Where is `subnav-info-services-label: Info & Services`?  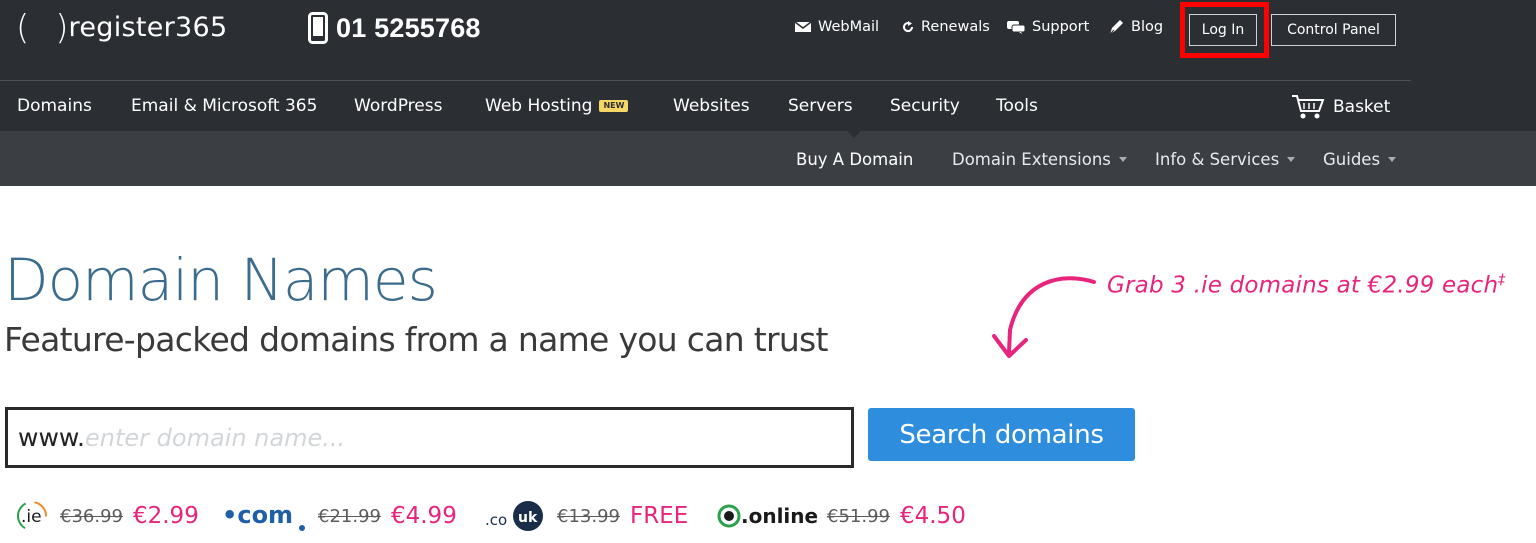
subnav-info-services-label: Info & Services is located at coordinates (1217, 159).